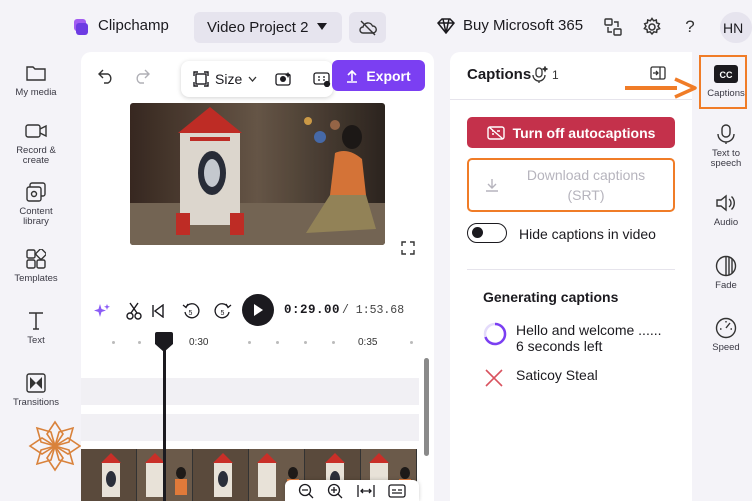 This screenshot has height=501, width=752. I want to click on turn-off-autocaptions-button: Turn off autocaptions, so click(571, 132).